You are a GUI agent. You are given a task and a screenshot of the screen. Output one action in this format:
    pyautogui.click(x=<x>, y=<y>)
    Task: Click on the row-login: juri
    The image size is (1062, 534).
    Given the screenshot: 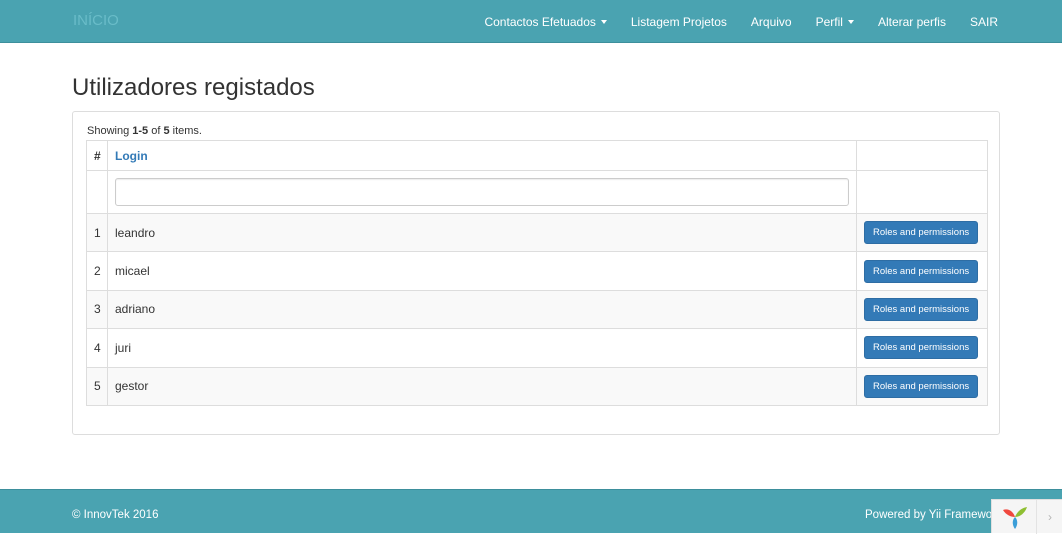 What is the action you would take?
    pyautogui.click(x=482, y=348)
    